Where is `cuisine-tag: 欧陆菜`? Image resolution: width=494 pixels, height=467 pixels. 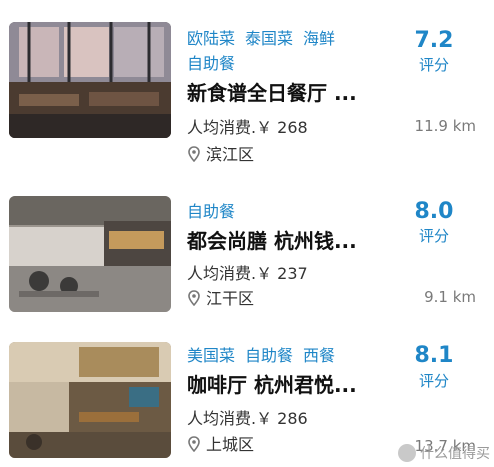 cuisine-tag: 欧陆菜 is located at coordinates (211, 38).